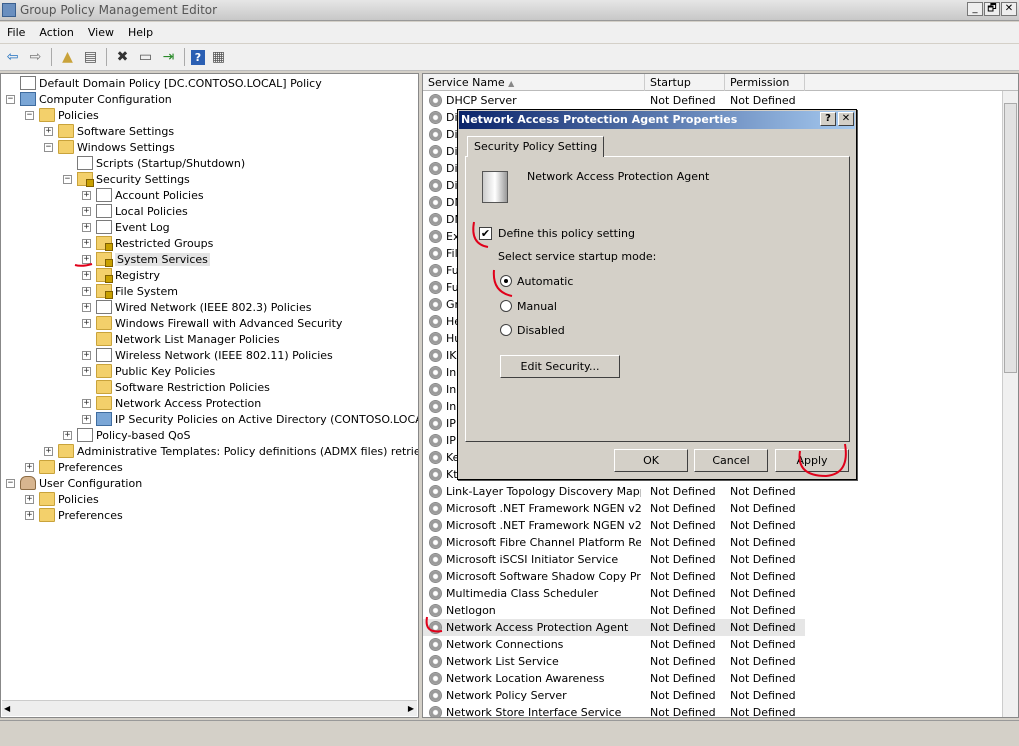 The image size is (1019, 746). What do you see at coordinates (713, 610) in the screenshot?
I see `service-row: Netlogon Not Defined Not Defined` at bounding box center [713, 610].